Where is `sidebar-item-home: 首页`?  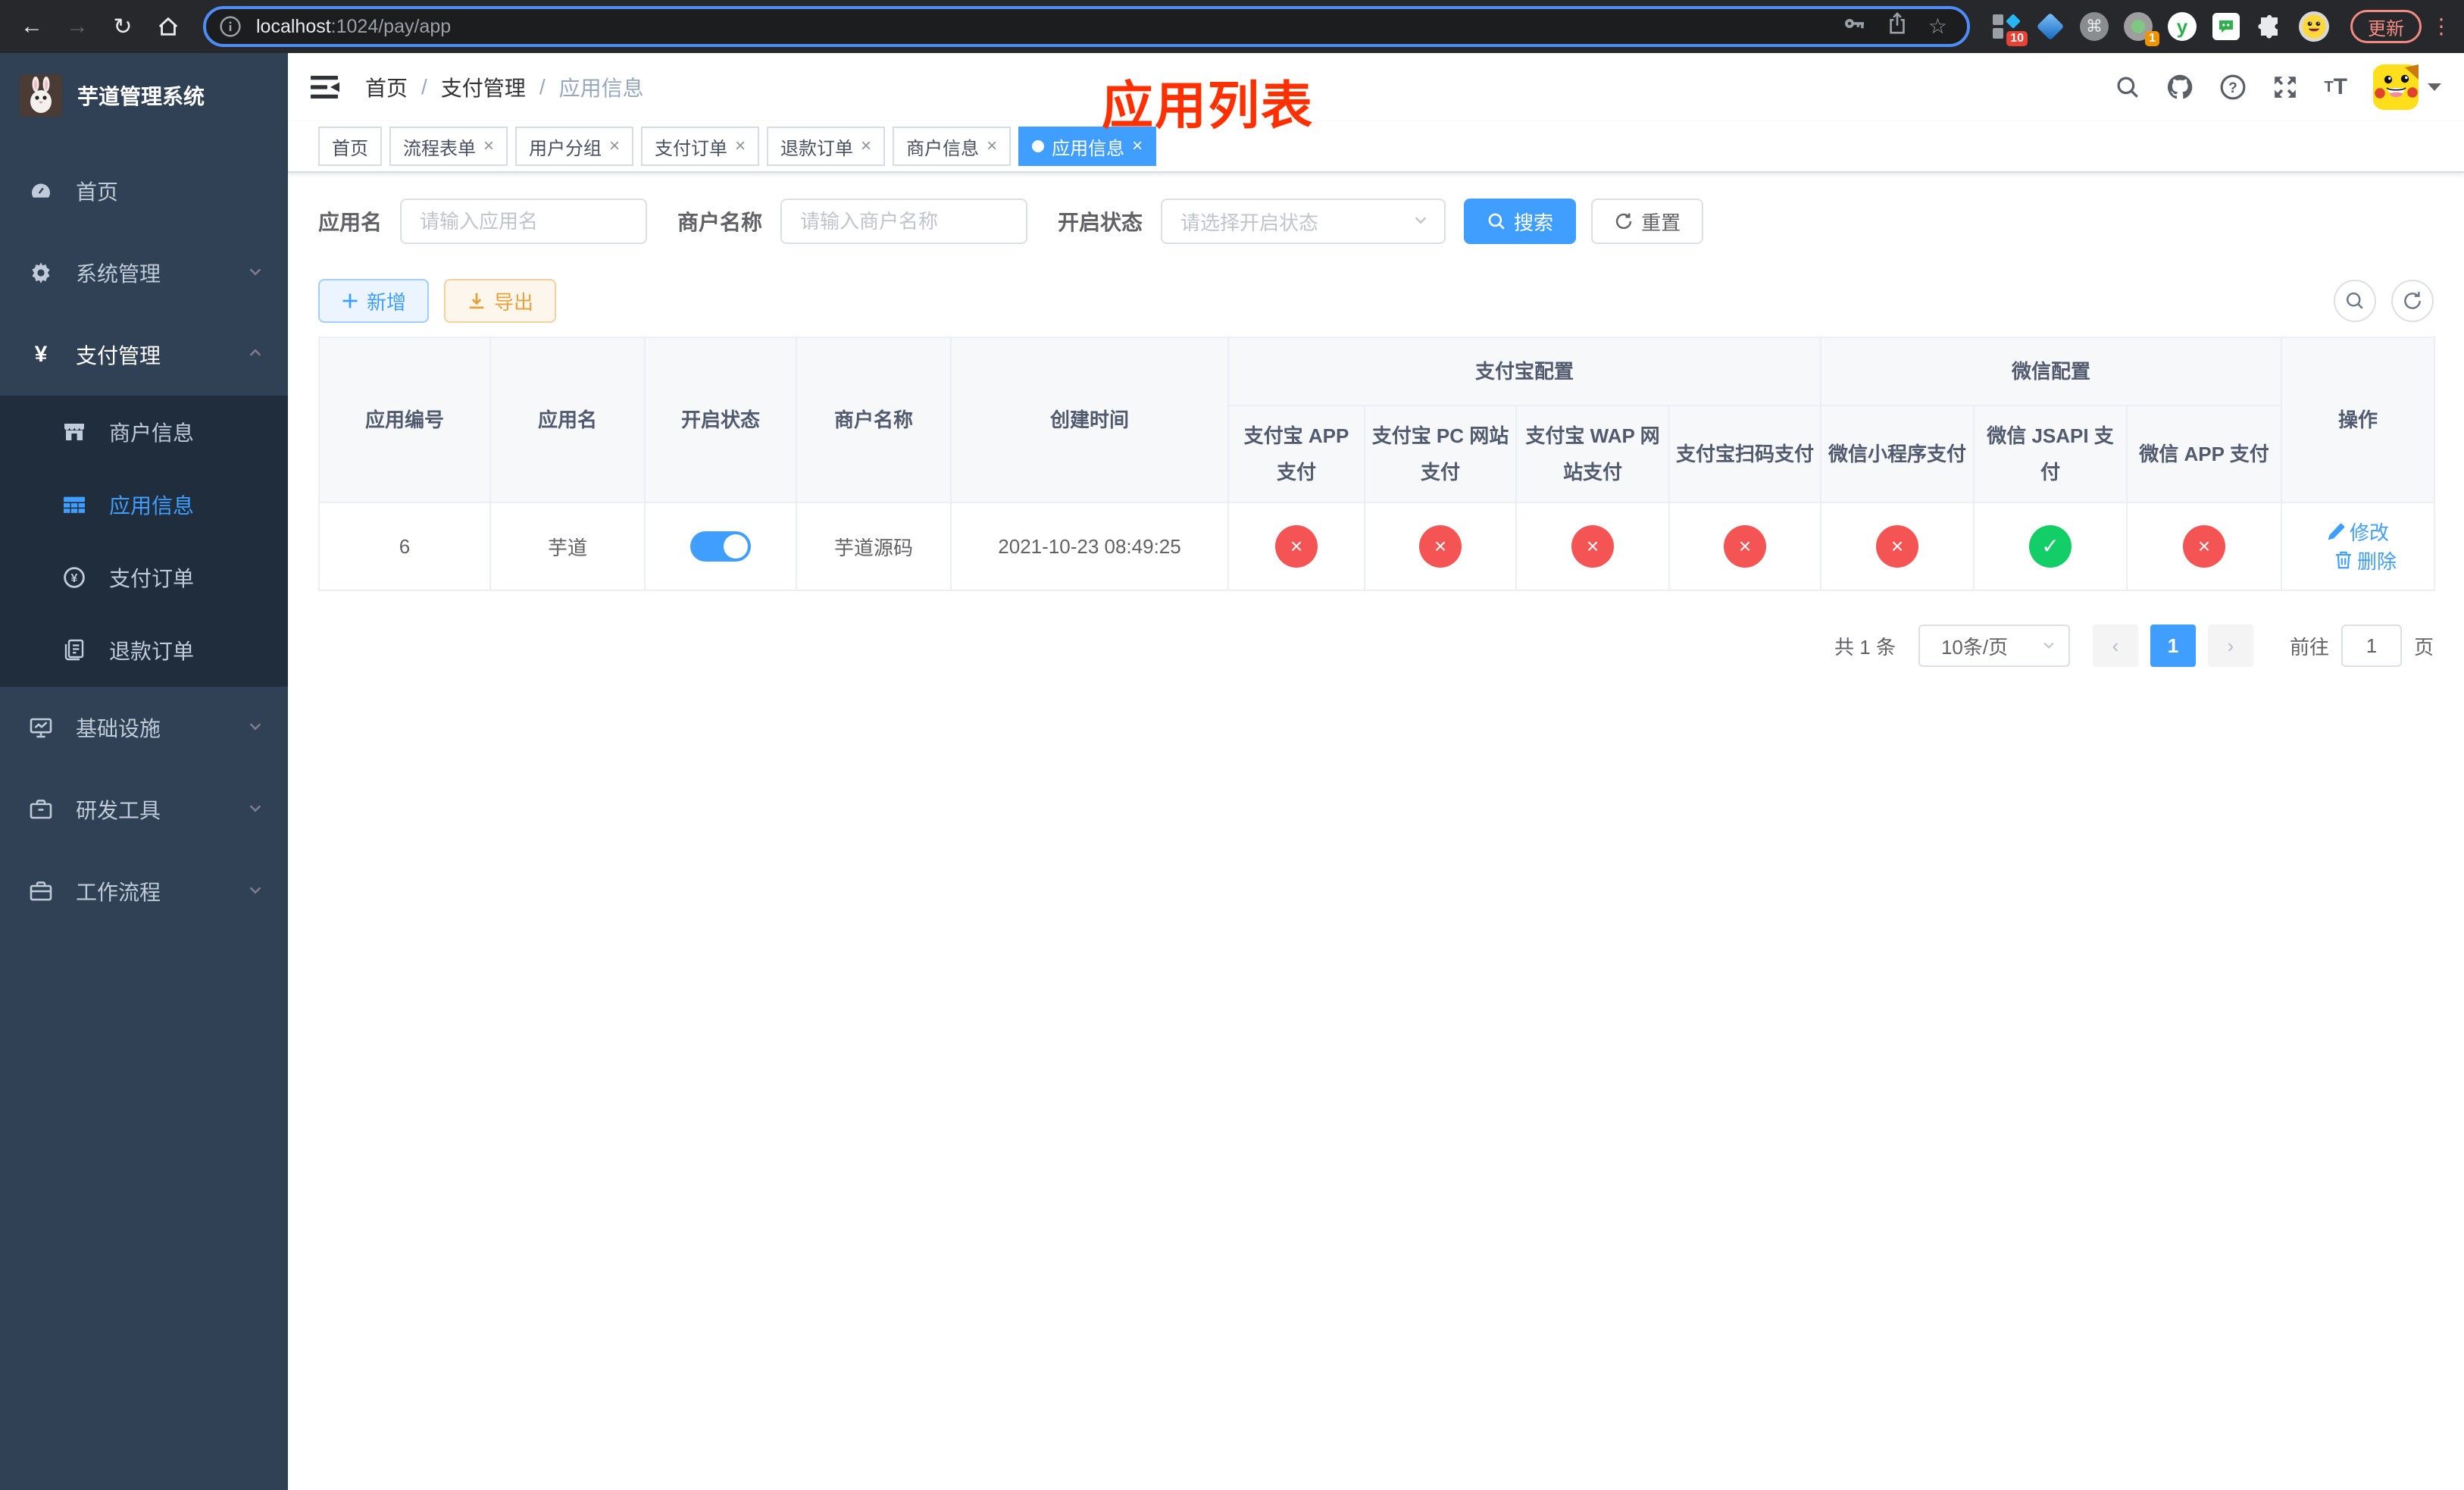 sidebar-item-home: 首页 is located at coordinates (144, 191).